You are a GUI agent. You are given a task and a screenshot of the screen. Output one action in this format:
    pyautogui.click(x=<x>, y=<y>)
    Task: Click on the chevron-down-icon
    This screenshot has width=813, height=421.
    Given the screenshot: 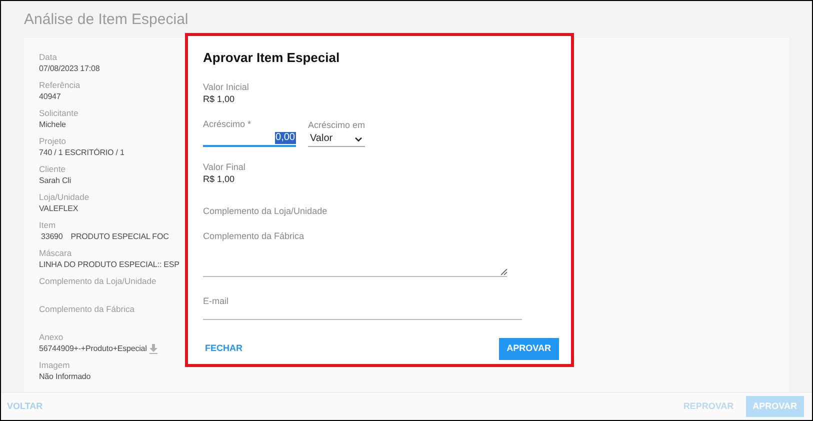 What is the action you would take?
    pyautogui.click(x=358, y=139)
    